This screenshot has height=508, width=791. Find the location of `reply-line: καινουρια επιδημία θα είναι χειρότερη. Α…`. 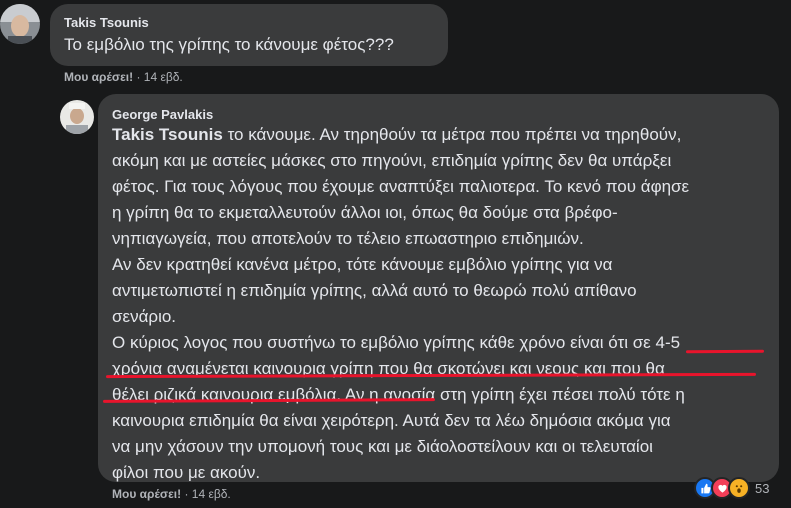

reply-line: καινουρια επιδημία θα είναι χειρότερη. Α… is located at coordinates (391, 420).